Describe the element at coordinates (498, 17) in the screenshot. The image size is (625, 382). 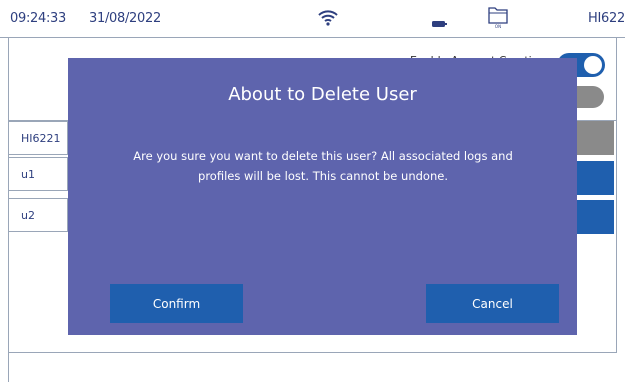
I see `storage-icon: ON` at that location.